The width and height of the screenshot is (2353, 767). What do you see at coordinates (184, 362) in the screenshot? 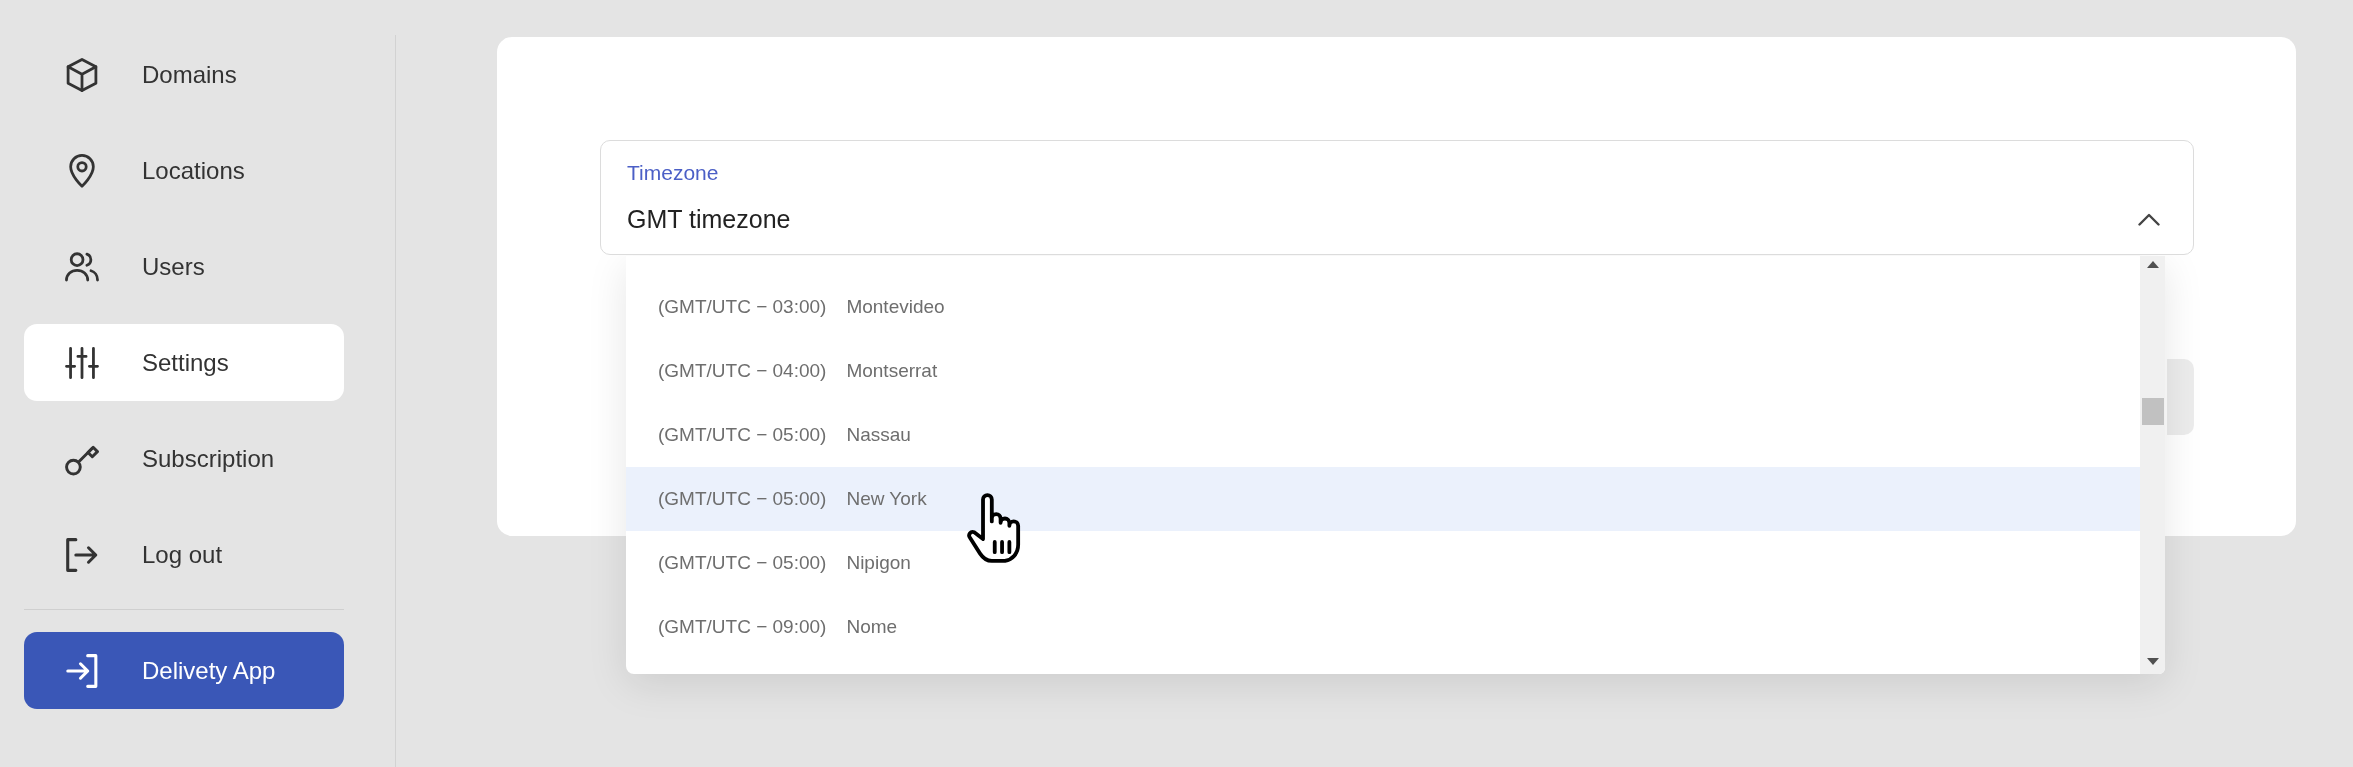
I see `sidebar-item: Settings` at bounding box center [184, 362].